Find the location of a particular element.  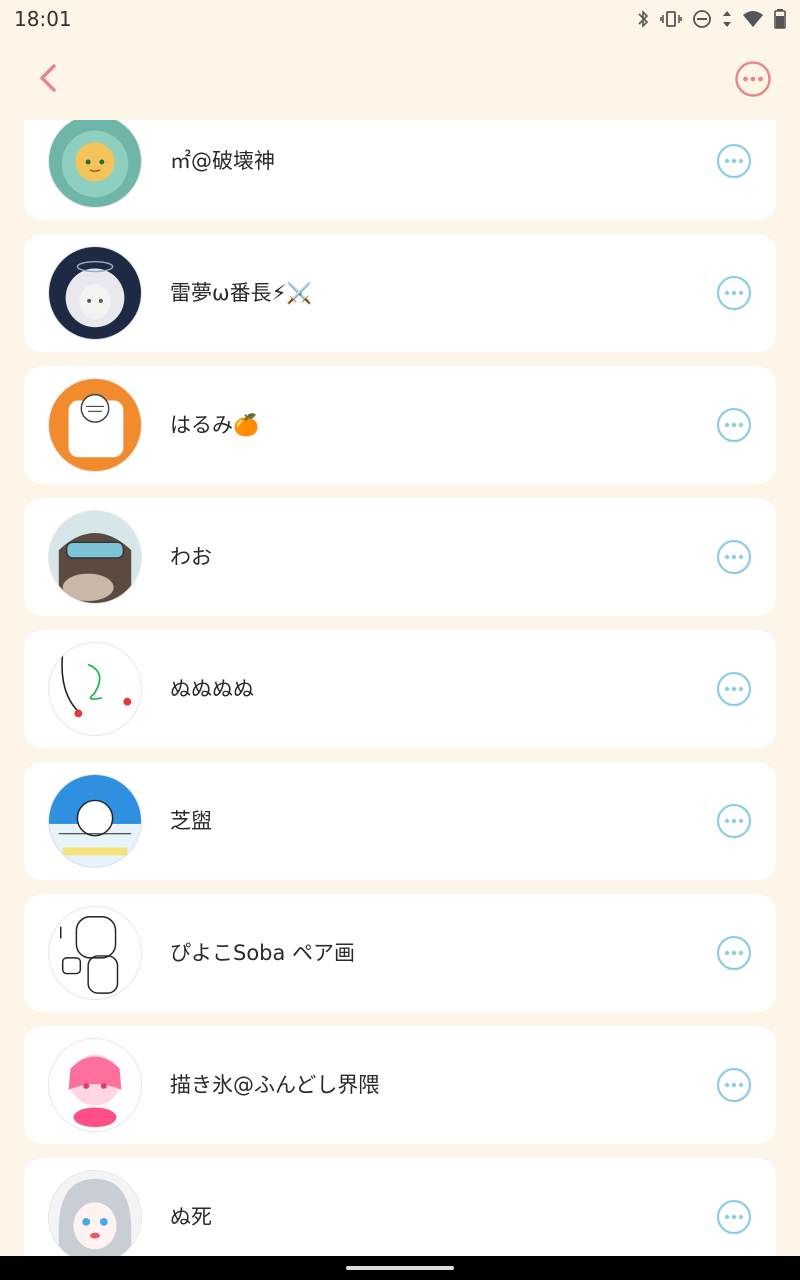

list-item: ぬ死 is located at coordinates (400, 1207).